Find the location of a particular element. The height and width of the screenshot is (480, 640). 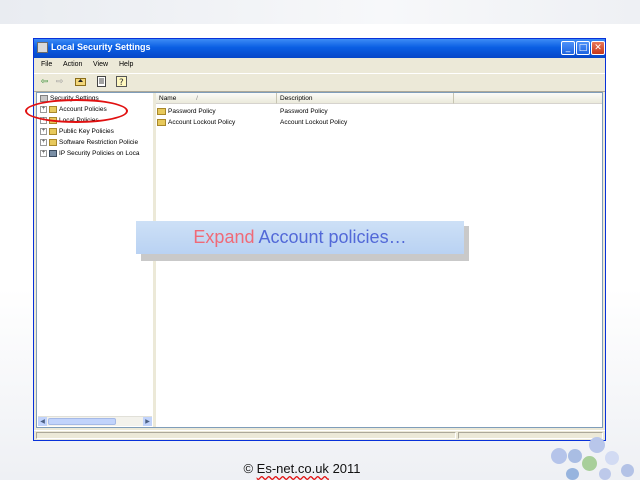

tree-item-software-restriction-policies: + Software Restriction Policie is located at coordinates (89, 144).